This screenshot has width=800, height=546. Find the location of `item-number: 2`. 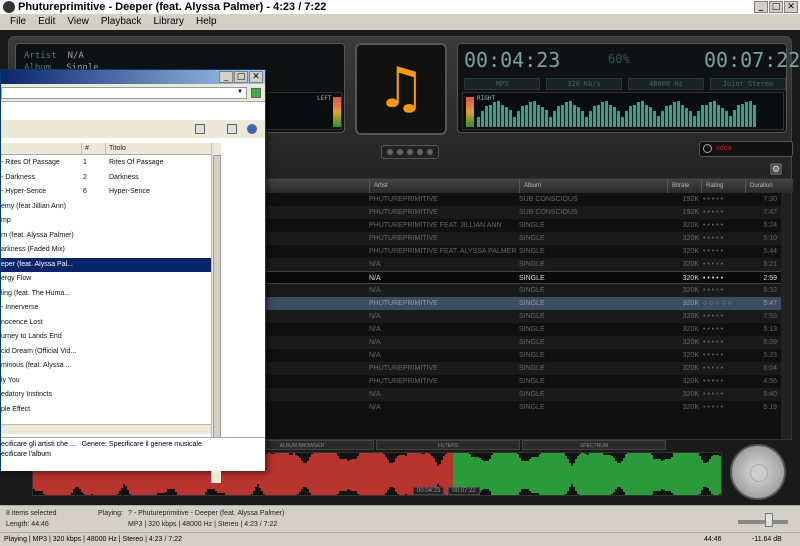

item-number: 2 is located at coordinates (85, 177).